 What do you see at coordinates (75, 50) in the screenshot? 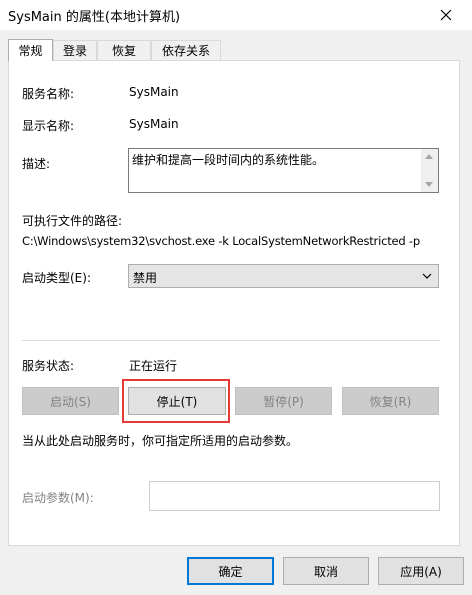
I see `tab-logon: 登录` at bounding box center [75, 50].